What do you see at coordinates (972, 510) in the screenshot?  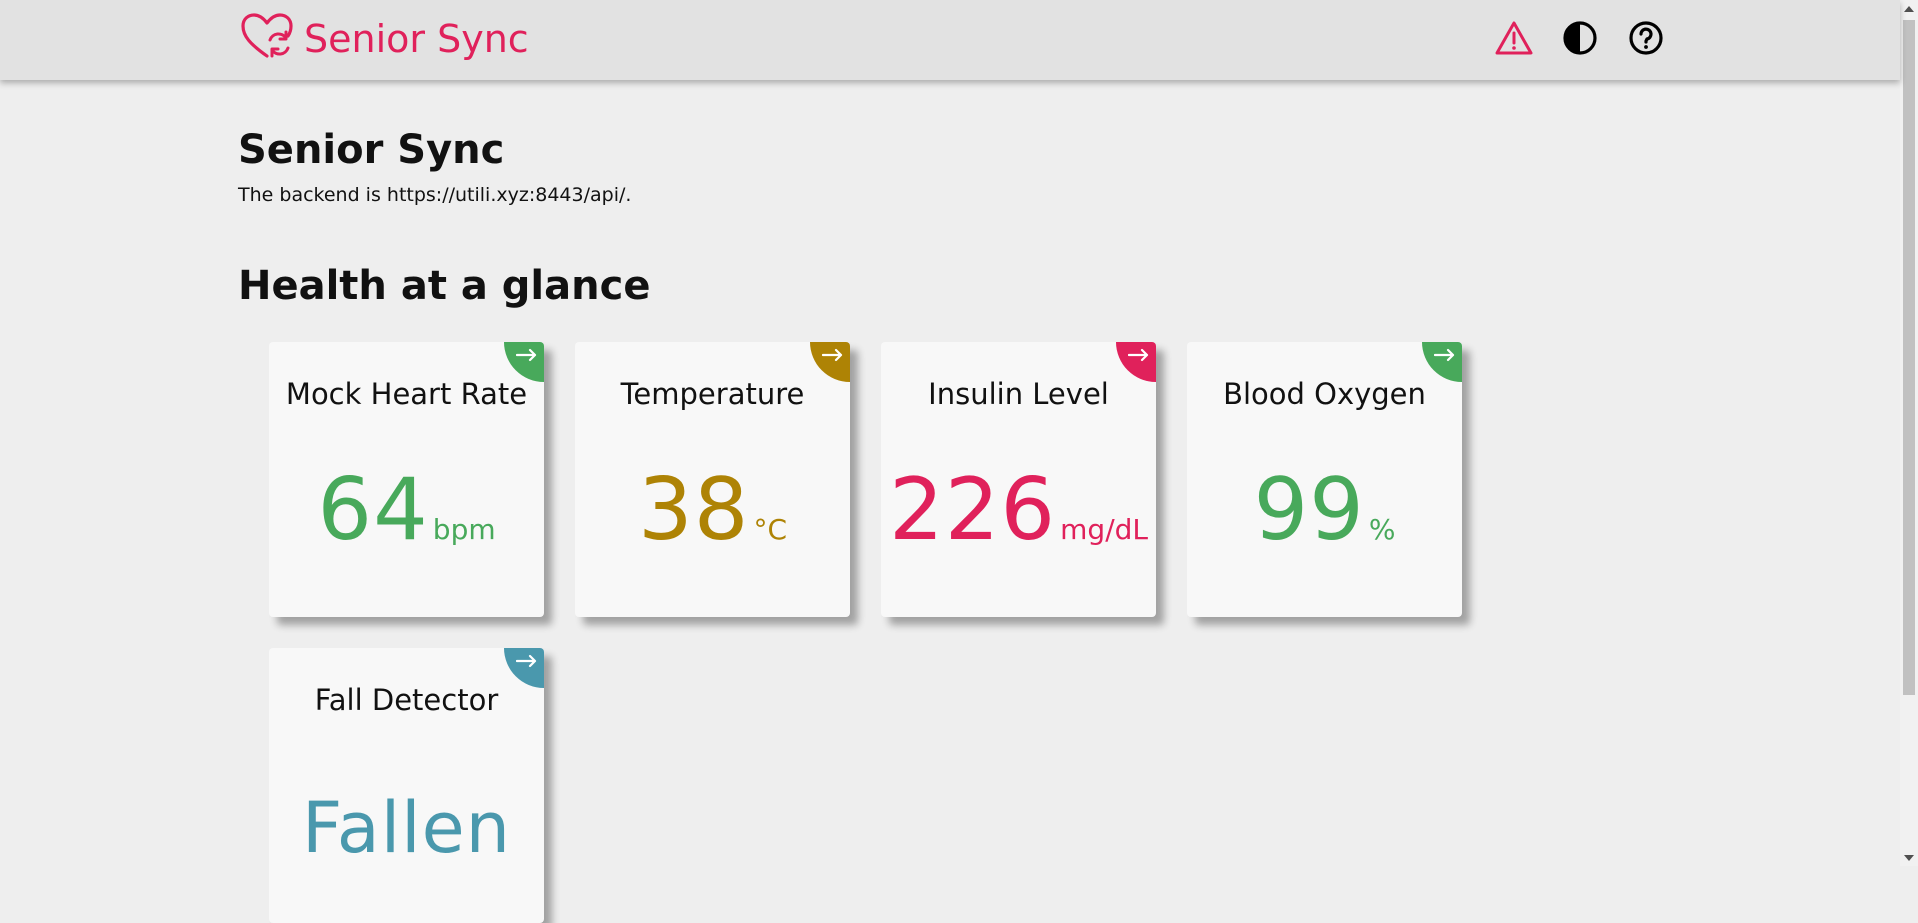 I see `card-value: 226` at bounding box center [972, 510].